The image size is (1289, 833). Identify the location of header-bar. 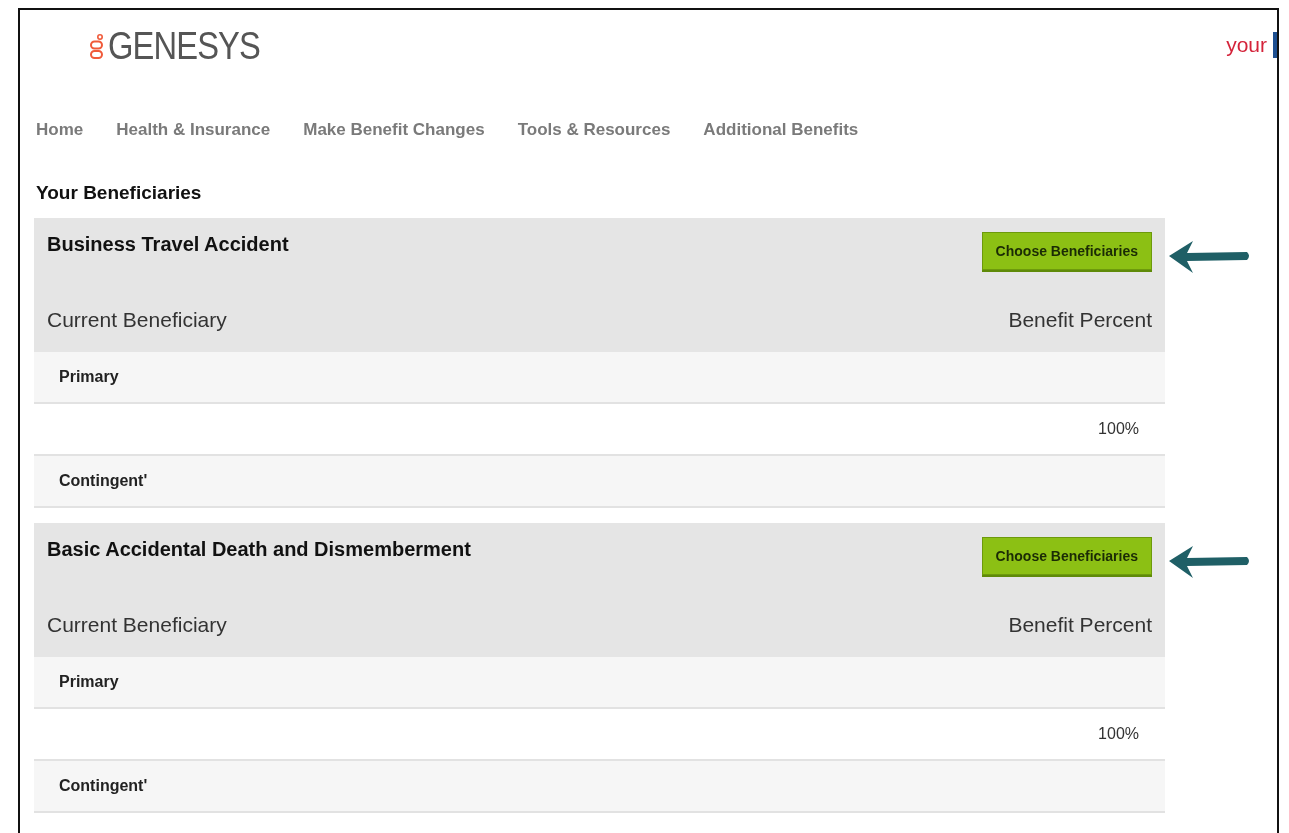
(1275, 45).